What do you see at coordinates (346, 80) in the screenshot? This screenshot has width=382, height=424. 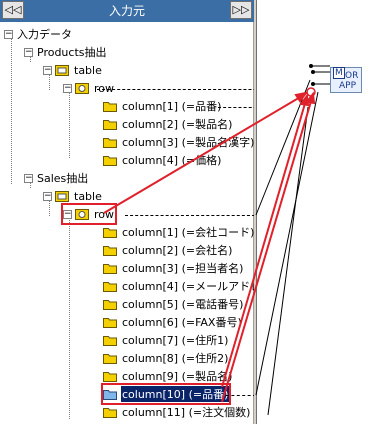 I see `or-app-node: M OR APP` at bounding box center [346, 80].